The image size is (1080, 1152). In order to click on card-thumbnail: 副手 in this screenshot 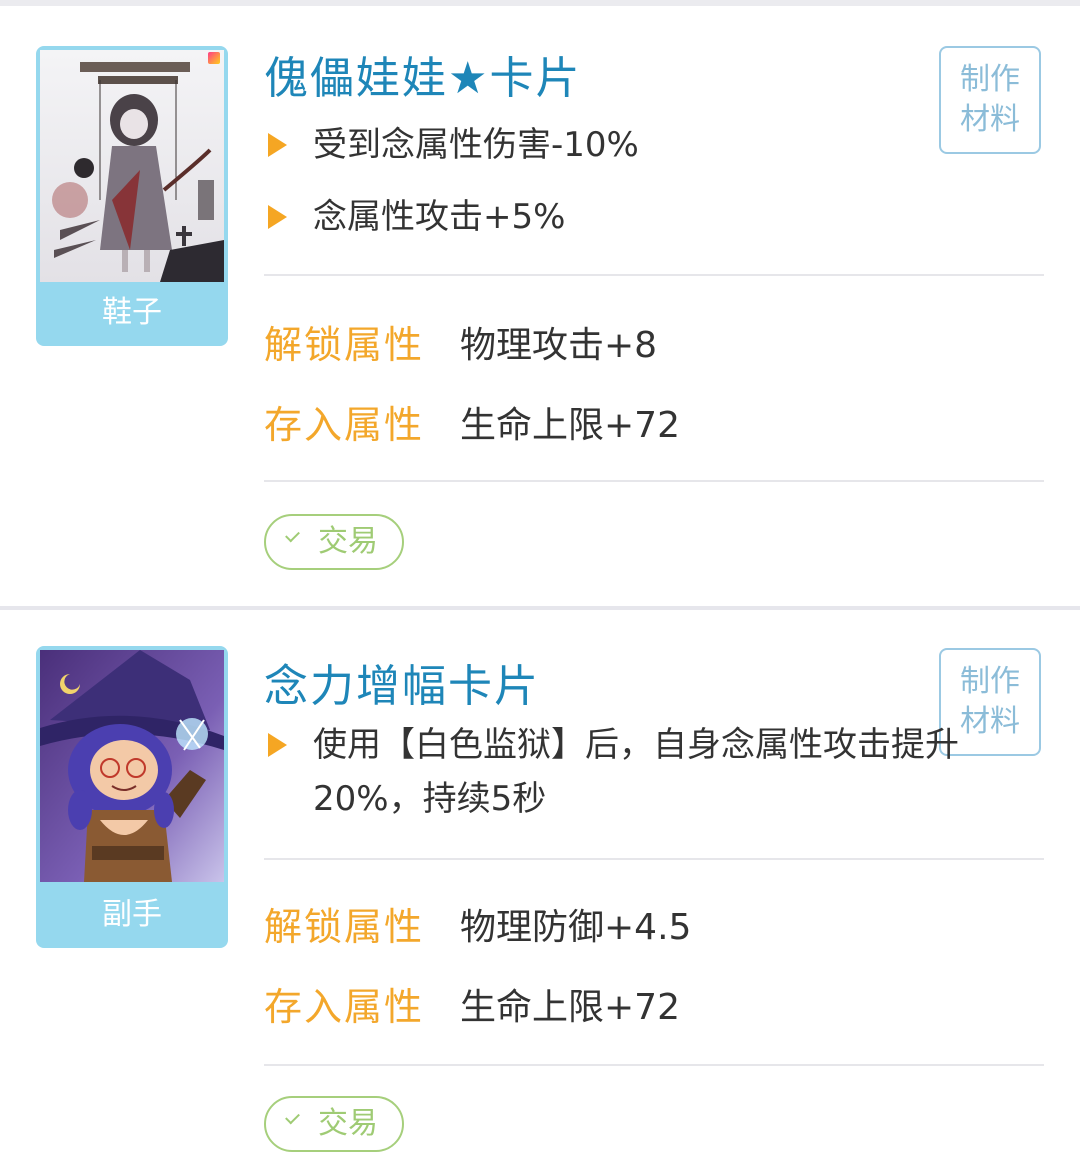, I will do `click(132, 797)`.